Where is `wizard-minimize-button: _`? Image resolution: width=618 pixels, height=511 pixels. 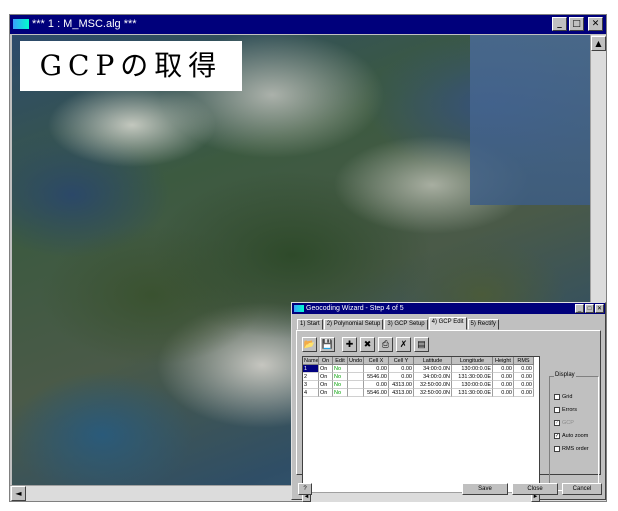
wizard-minimize-button: _ is located at coordinates (579, 308).